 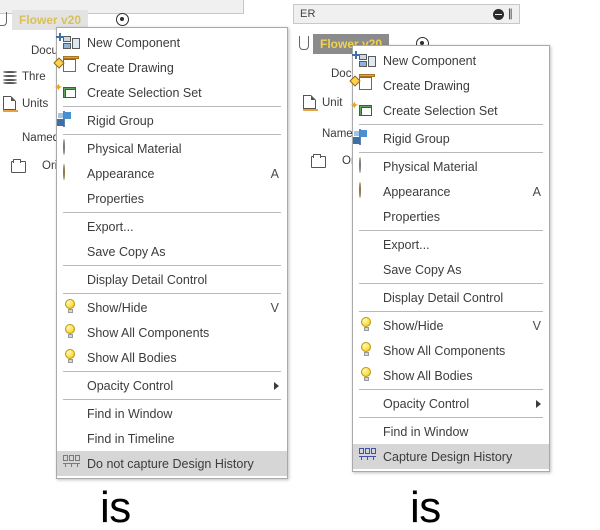 What do you see at coordinates (41, 137) in the screenshot?
I see `left-tree-label-named: Named` at bounding box center [41, 137].